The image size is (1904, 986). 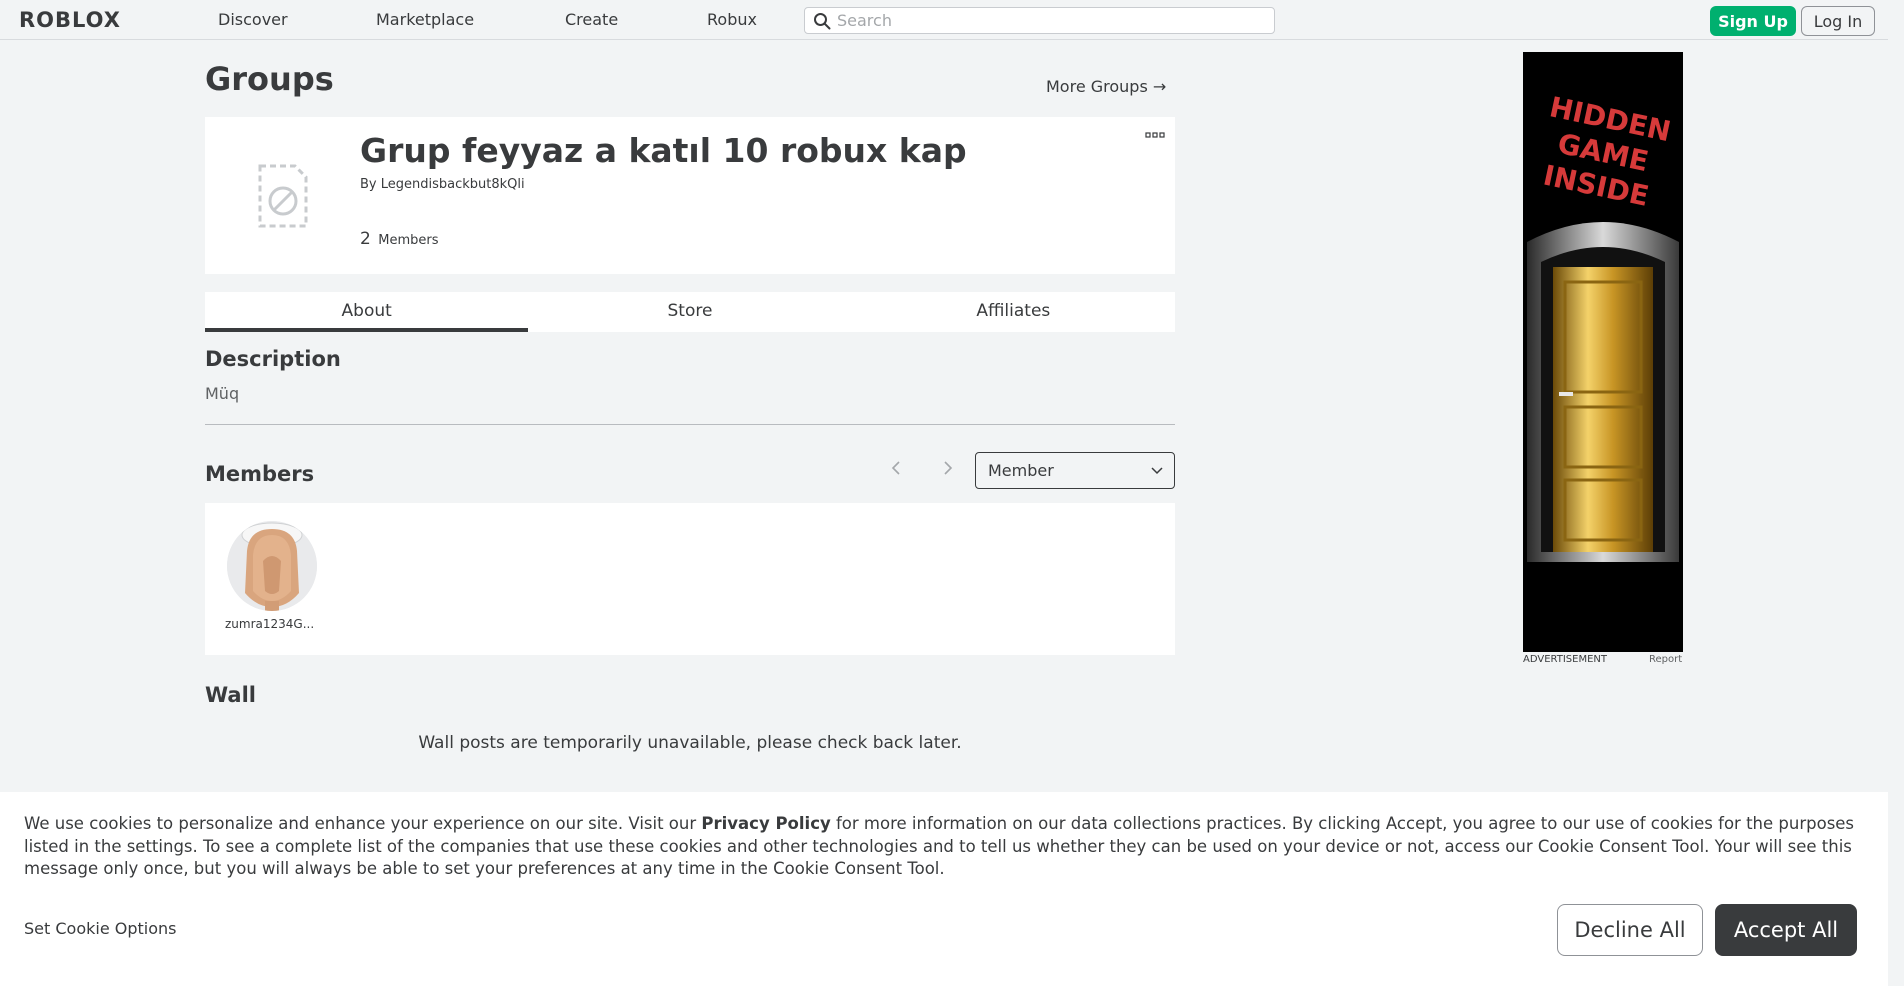 What do you see at coordinates (1075, 470) in the screenshot?
I see `role-select-dropdown: Member` at bounding box center [1075, 470].